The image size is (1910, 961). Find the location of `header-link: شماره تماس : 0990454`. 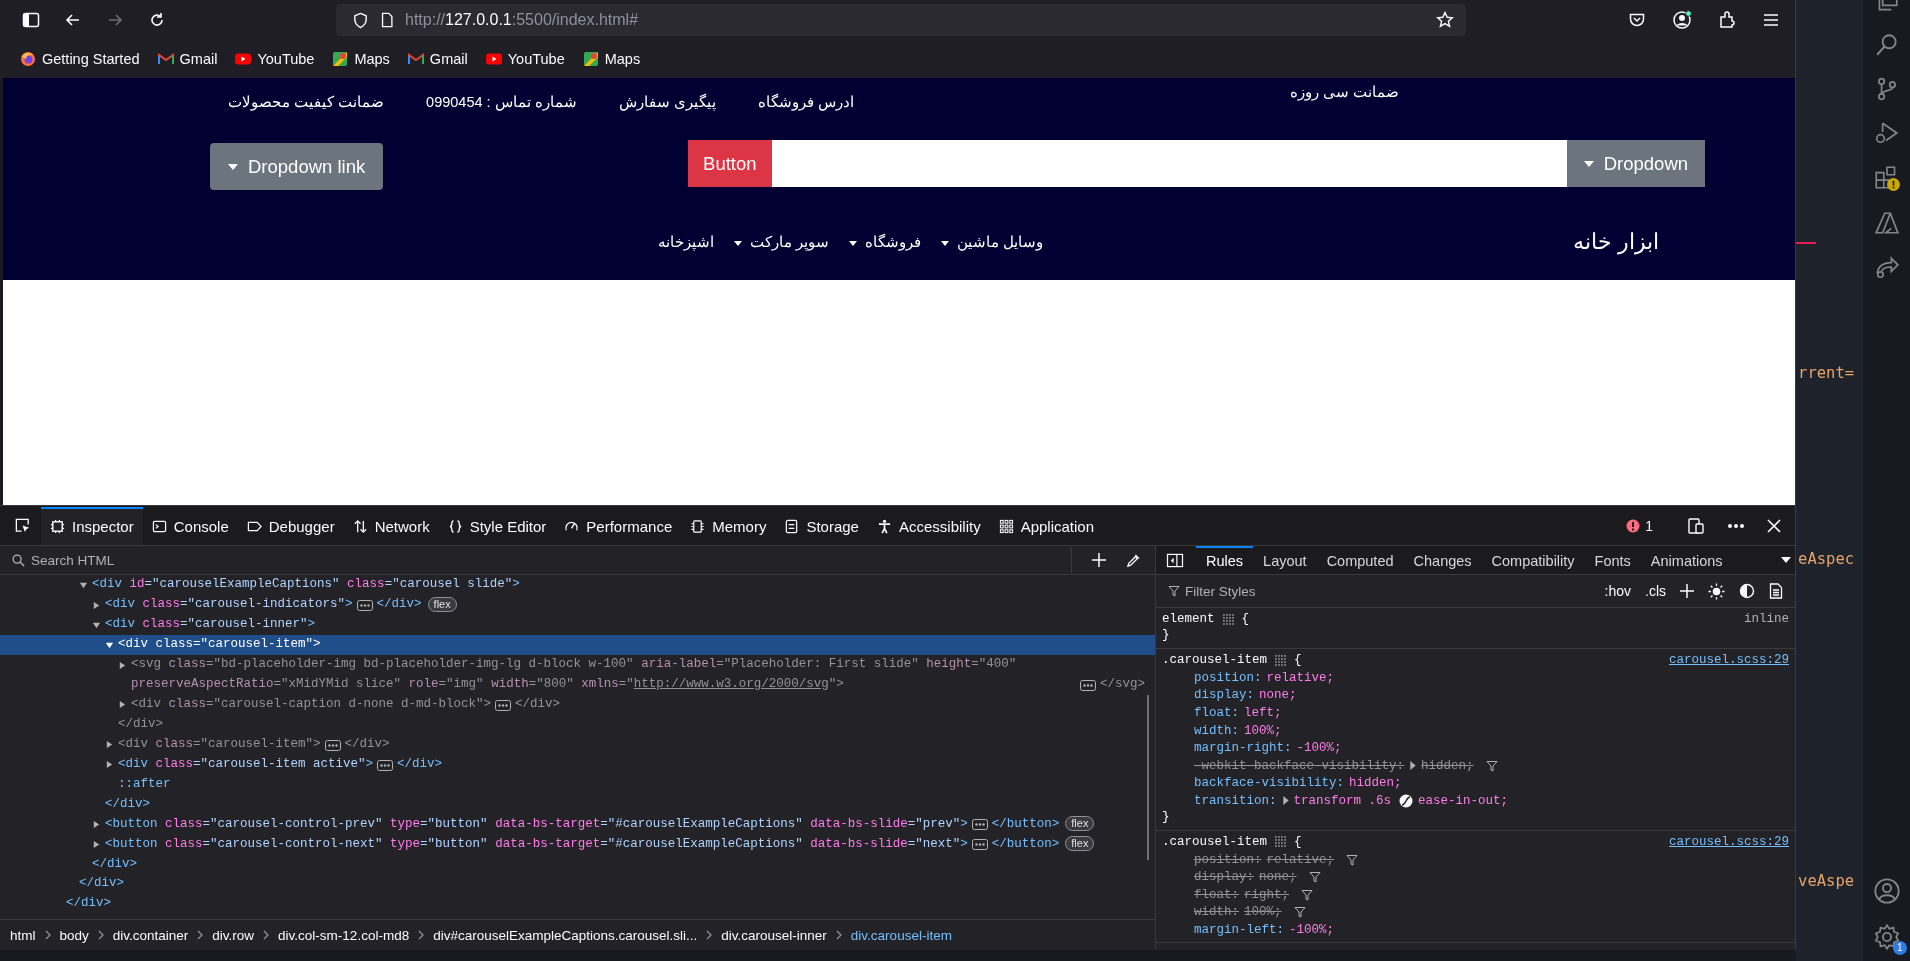

header-link: شماره تماس : 0990454 is located at coordinates (501, 102).